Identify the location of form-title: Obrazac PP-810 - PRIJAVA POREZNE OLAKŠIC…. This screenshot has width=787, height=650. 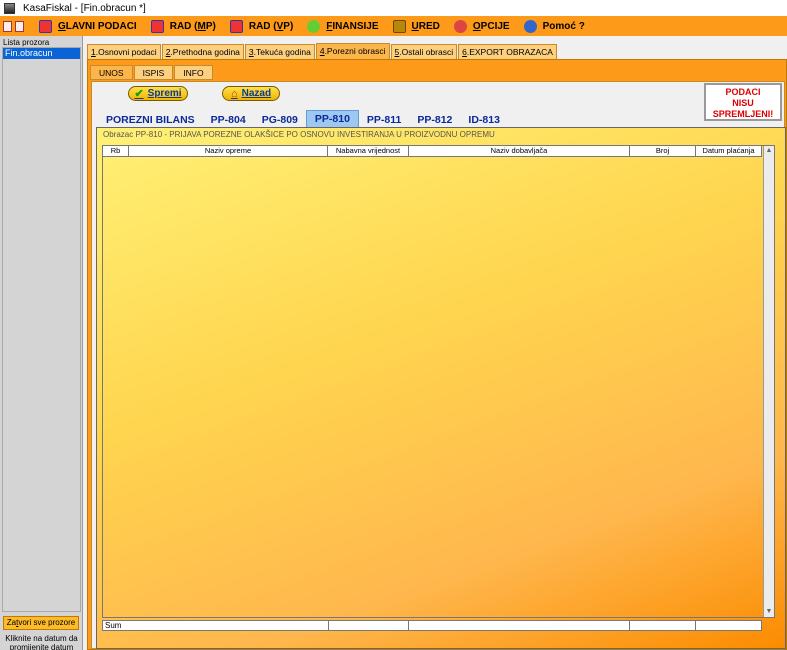
(299, 134).